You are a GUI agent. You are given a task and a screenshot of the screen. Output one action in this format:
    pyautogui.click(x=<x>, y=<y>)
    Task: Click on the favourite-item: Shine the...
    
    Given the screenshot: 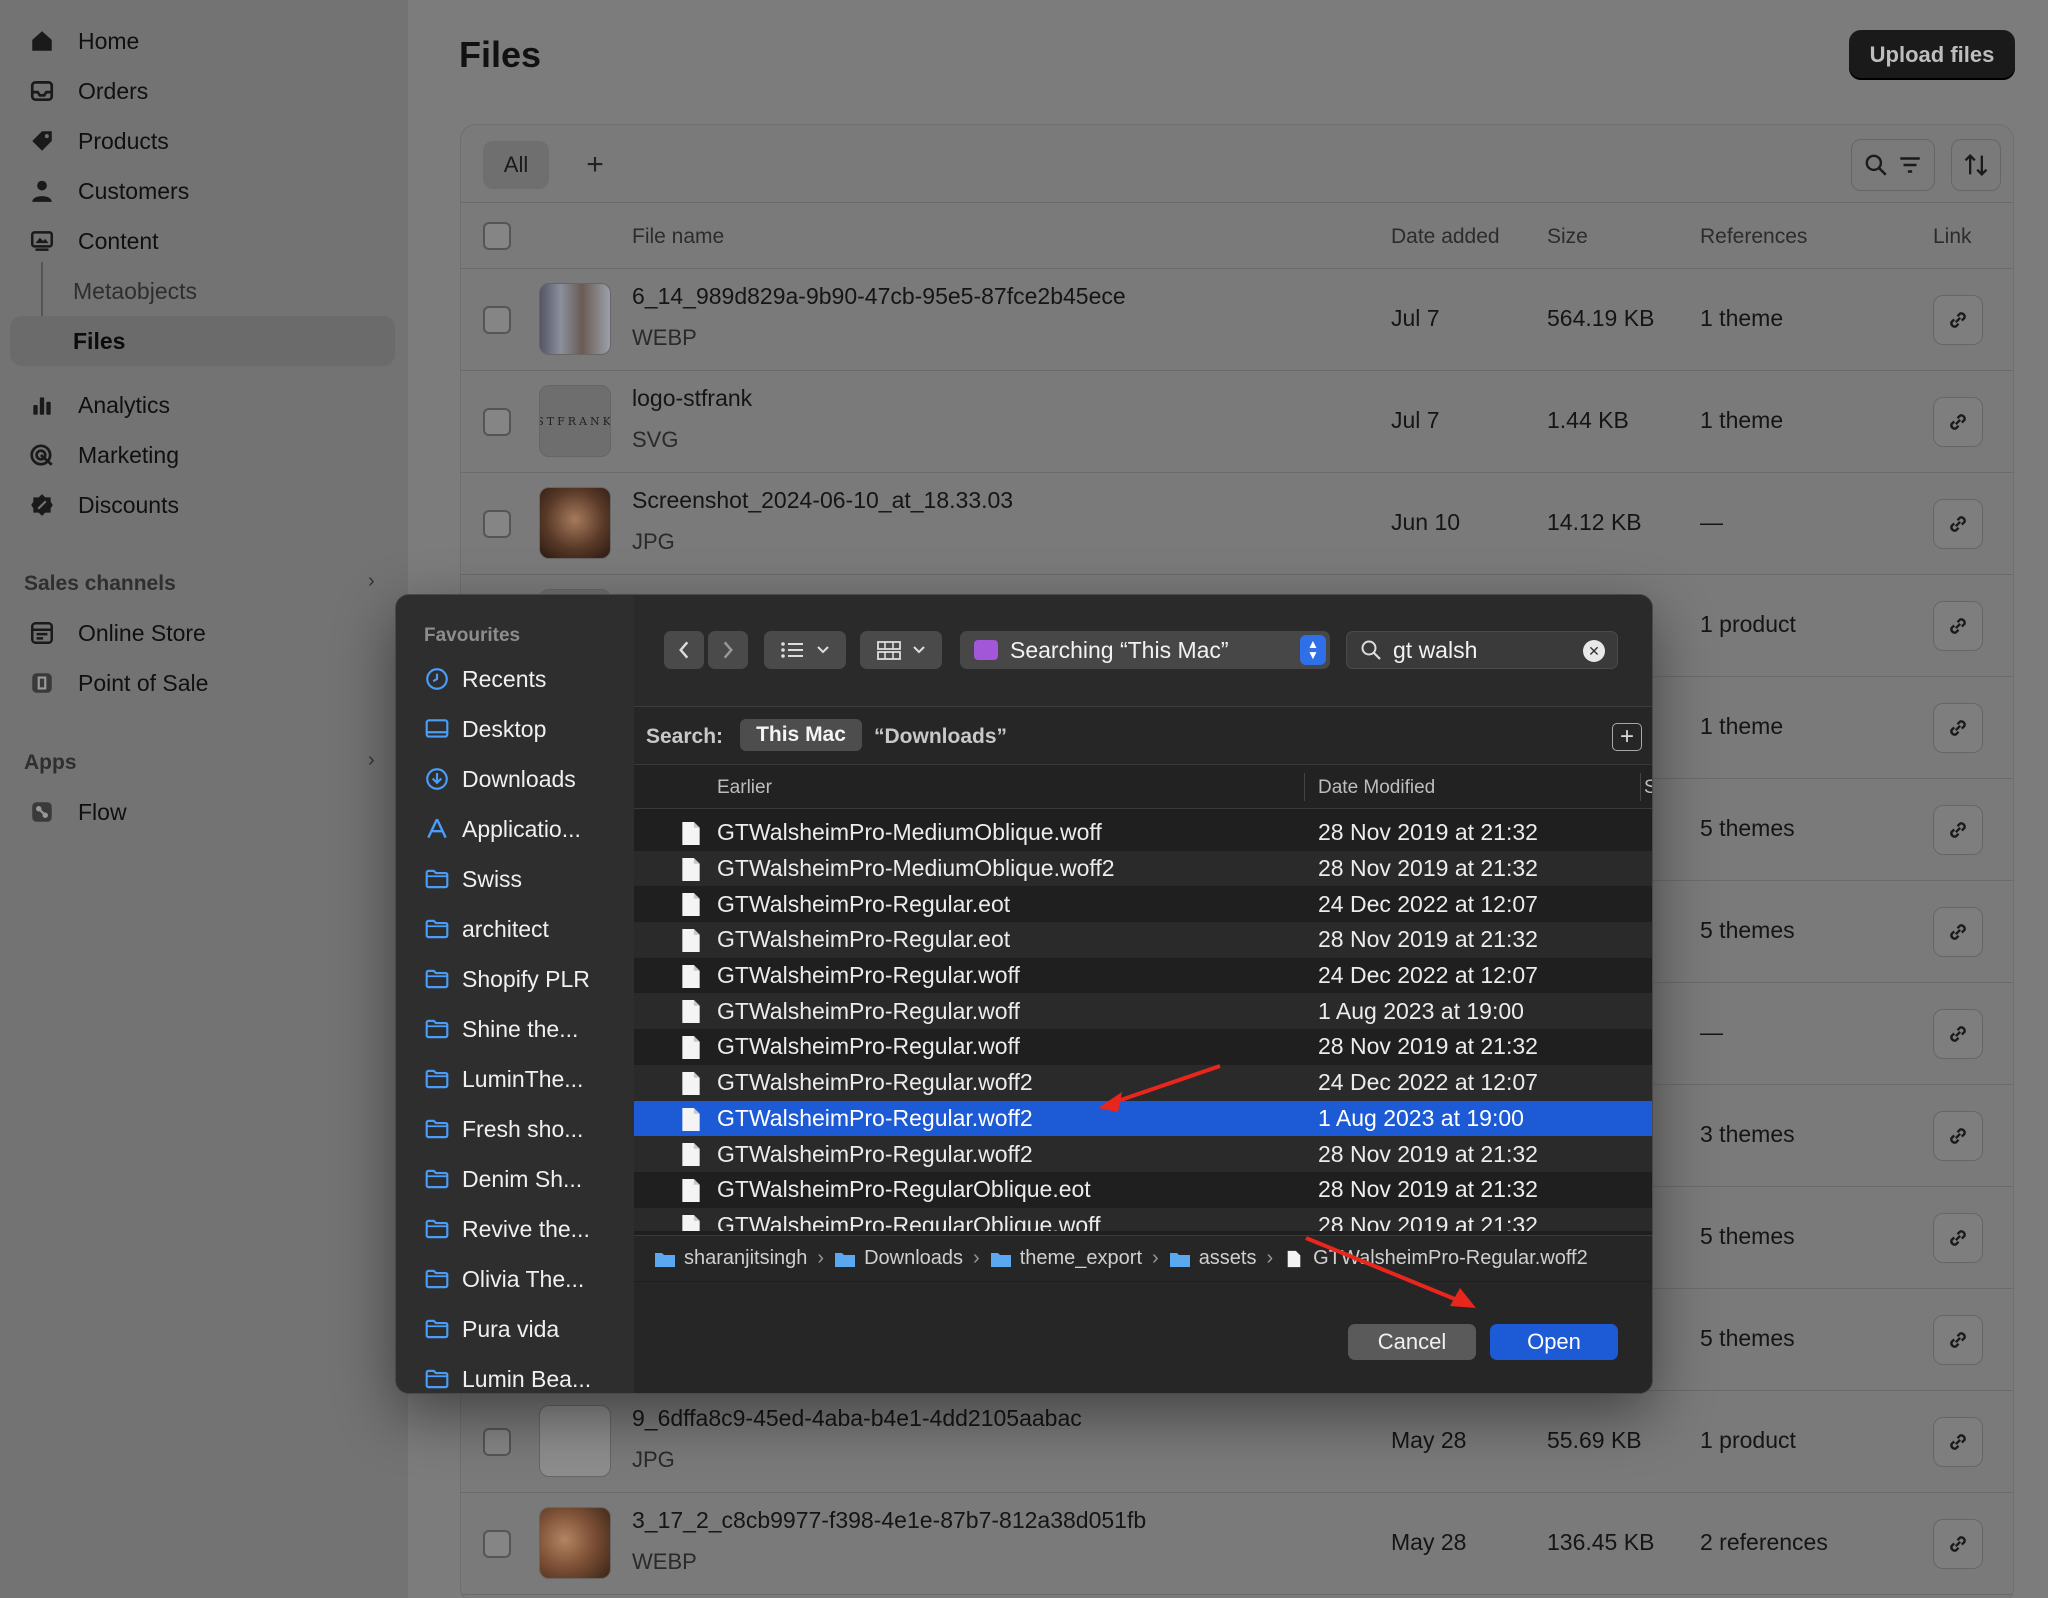 What is the action you would take?
    pyautogui.click(x=526, y=1029)
    